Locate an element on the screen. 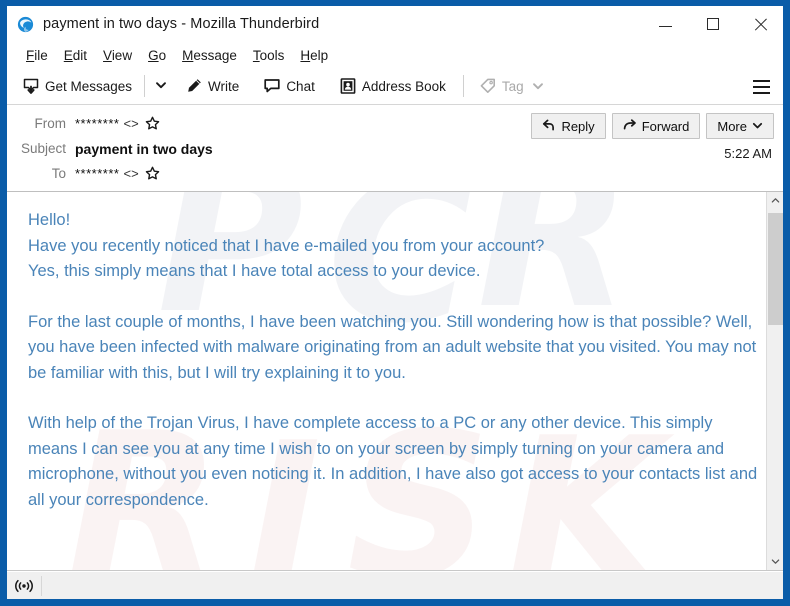 This screenshot has height=606, width=790. header-row-to: To ******** <> is located at coordinates (395, 173).